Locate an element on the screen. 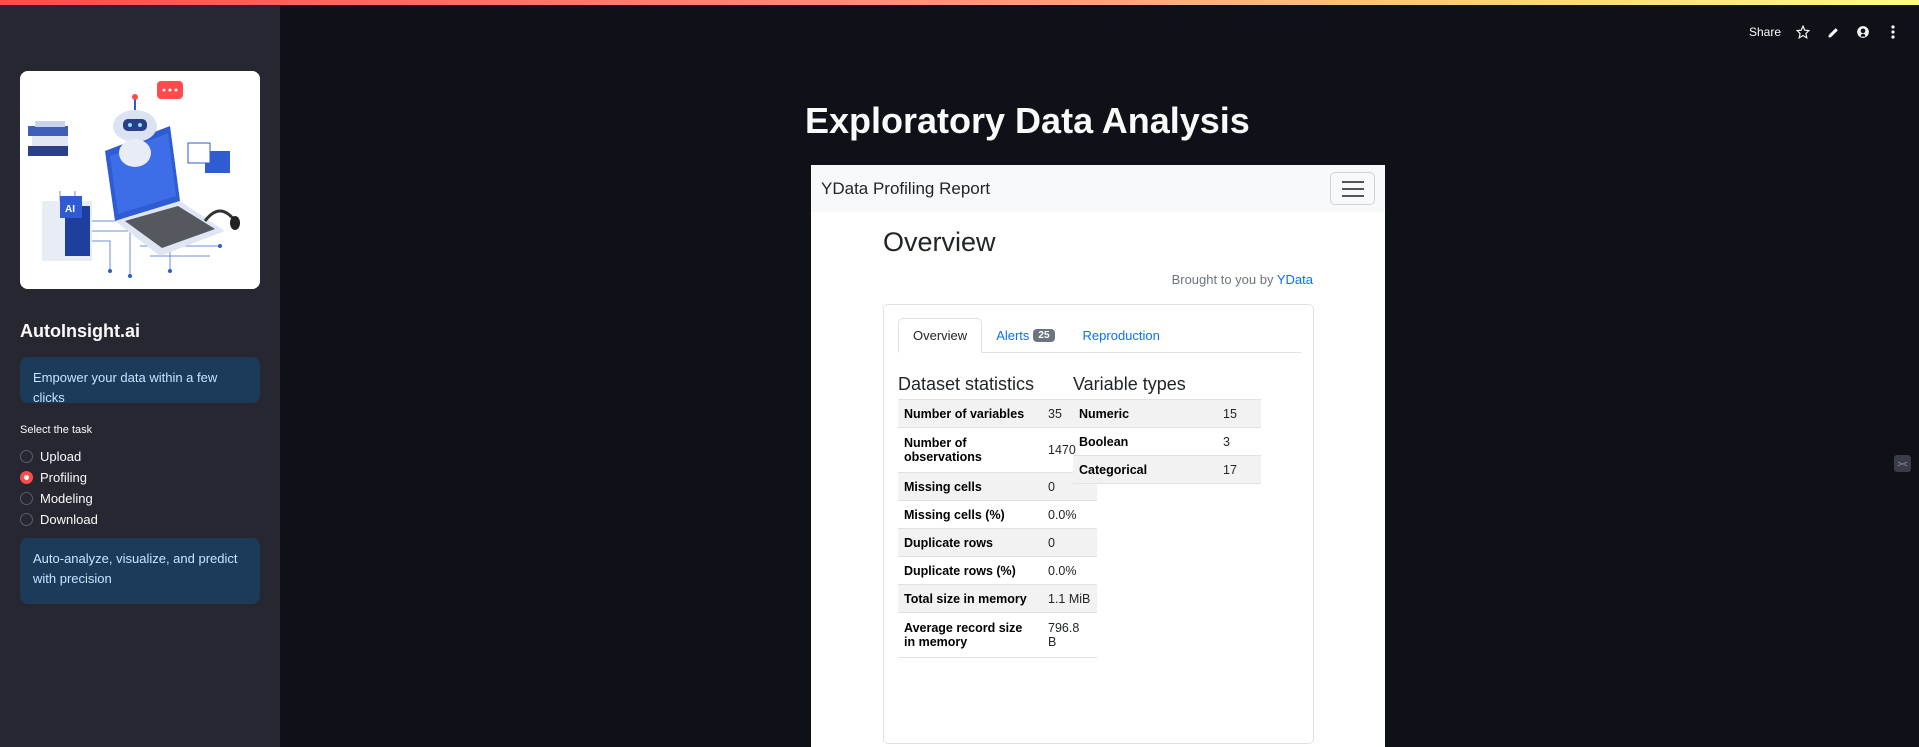 This screenshot has height=747, width=1919. type-value: 17 is located at coordinates (1239, 469).